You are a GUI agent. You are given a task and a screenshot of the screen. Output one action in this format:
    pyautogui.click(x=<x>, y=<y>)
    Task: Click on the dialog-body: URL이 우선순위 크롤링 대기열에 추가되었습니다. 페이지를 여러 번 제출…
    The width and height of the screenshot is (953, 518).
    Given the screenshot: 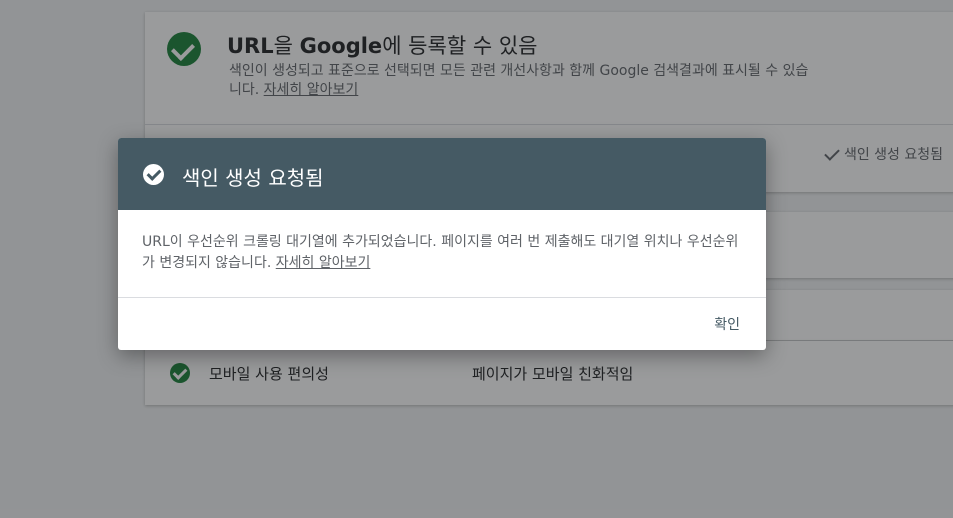 What is the action you would take?
    pyautogui.click(x=442, y=254)
    